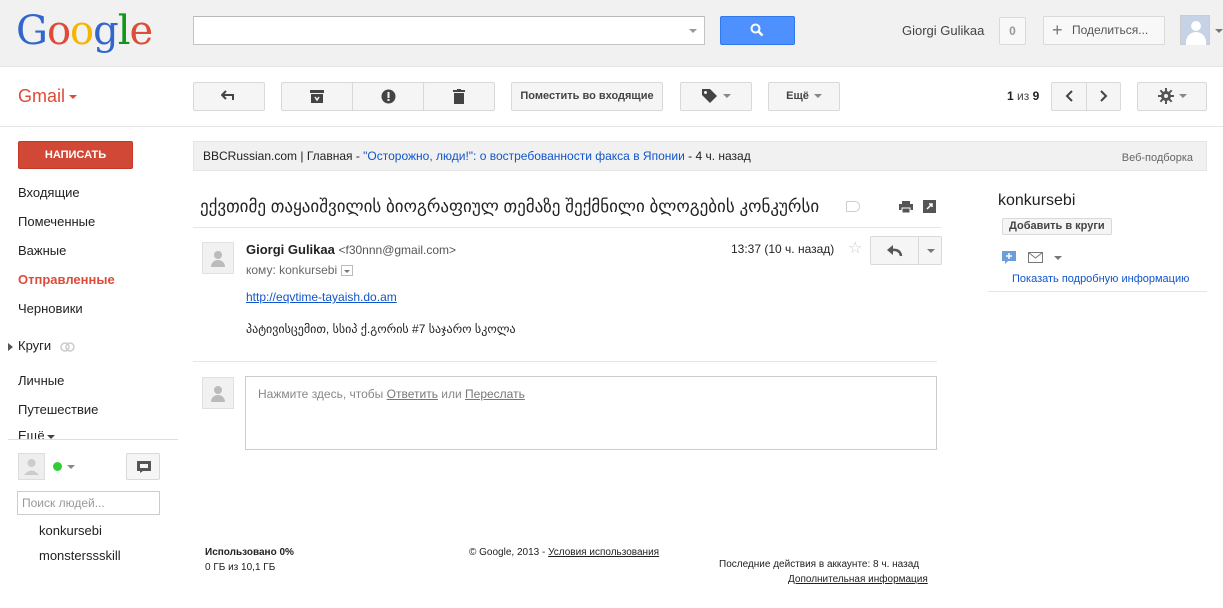 The image size is (1223, 608). I want to click on contact-item: monstersss­kill, so click(80, 555).